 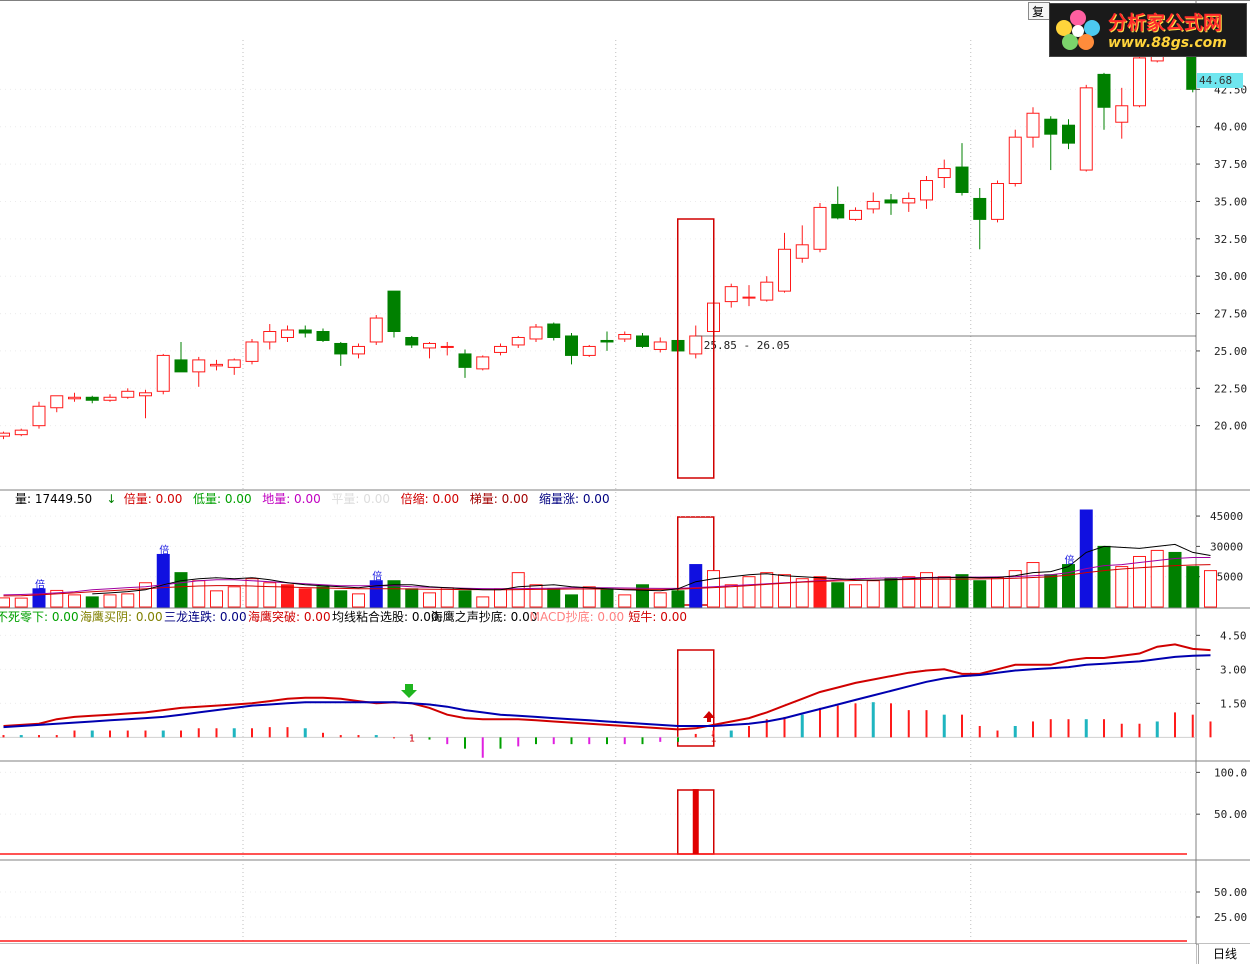 What do you see at coordinates (40, 584) in the screenshot?
I see `volume-marker: 倍` at bounding box center [40, 584].